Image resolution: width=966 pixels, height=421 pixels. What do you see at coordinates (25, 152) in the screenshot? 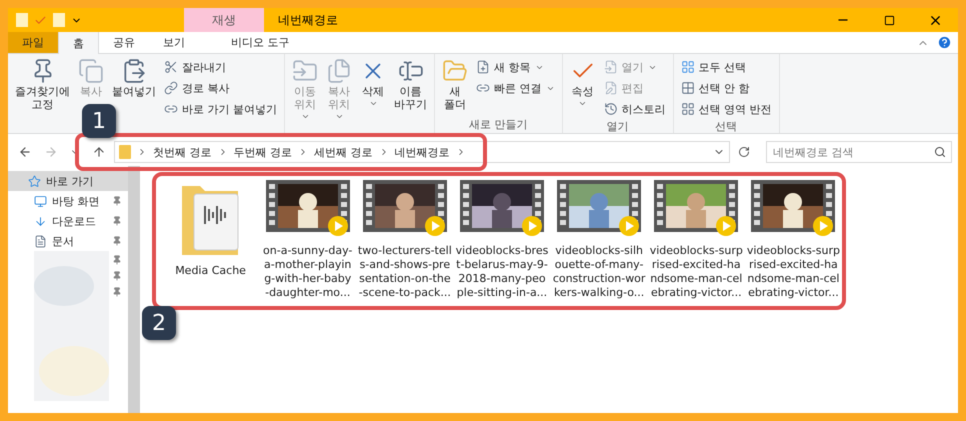
I see `back-icon` at bounding box center [25, 152].